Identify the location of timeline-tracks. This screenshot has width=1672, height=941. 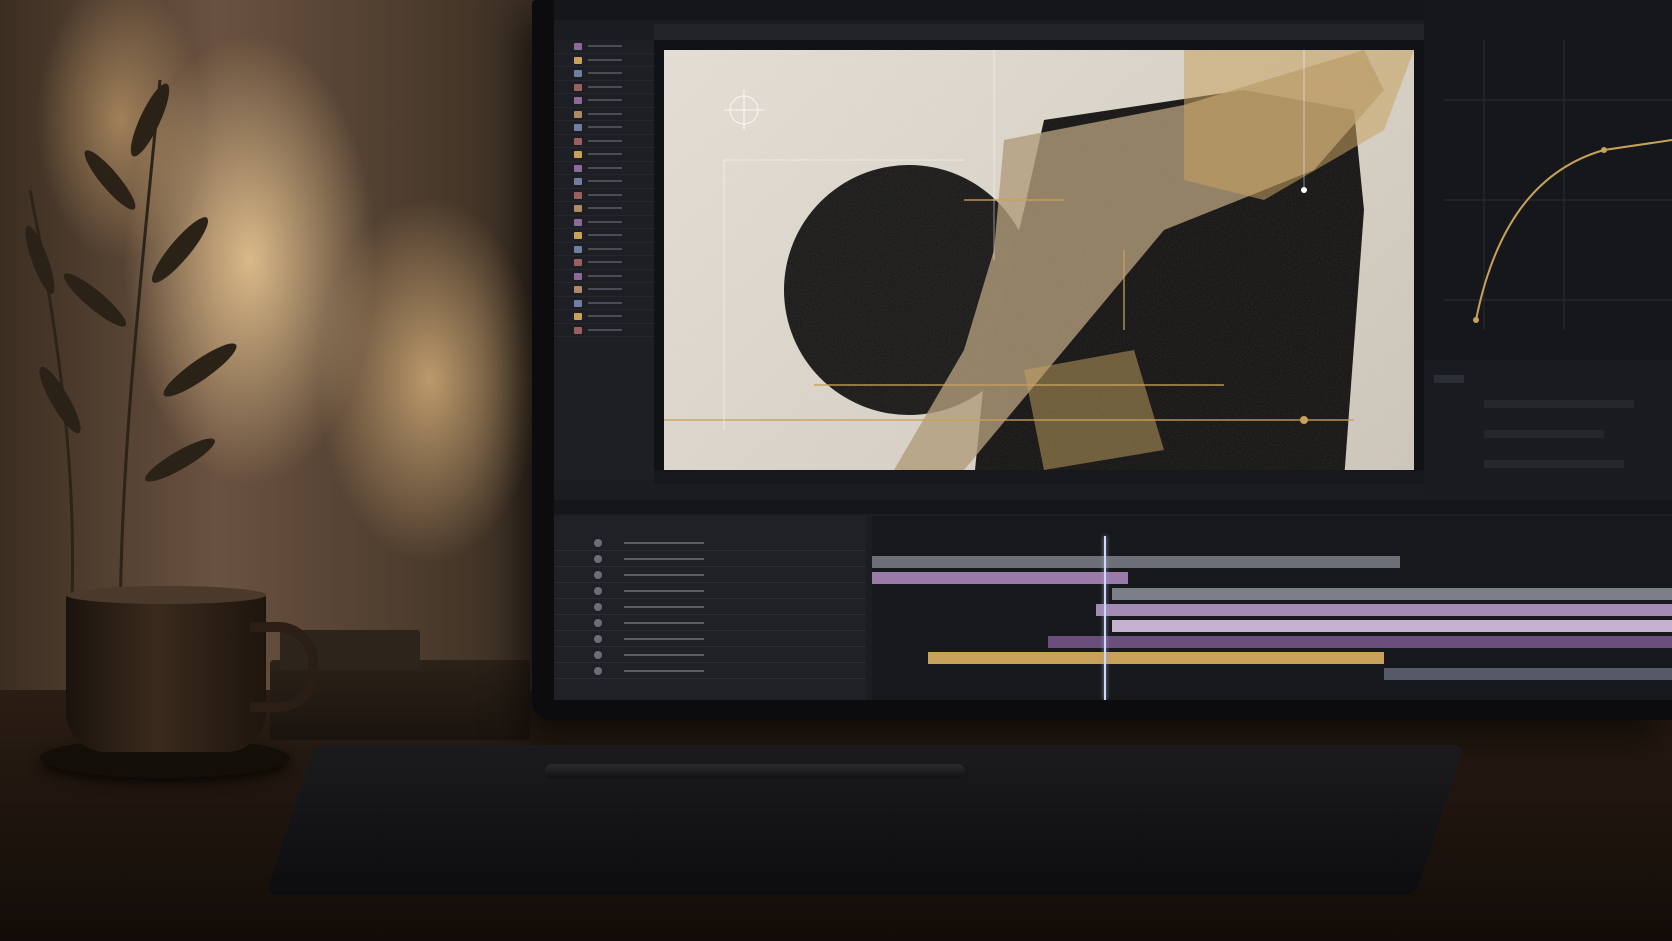
(1272, 608).